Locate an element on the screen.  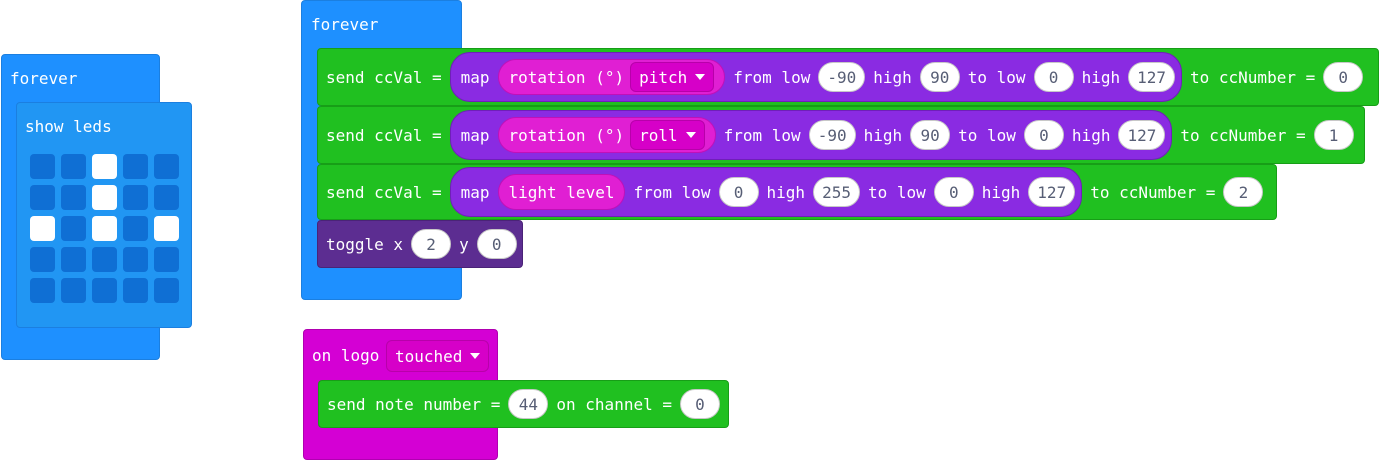
cc-number-input: 0 is located at coordinates (1343, 77).